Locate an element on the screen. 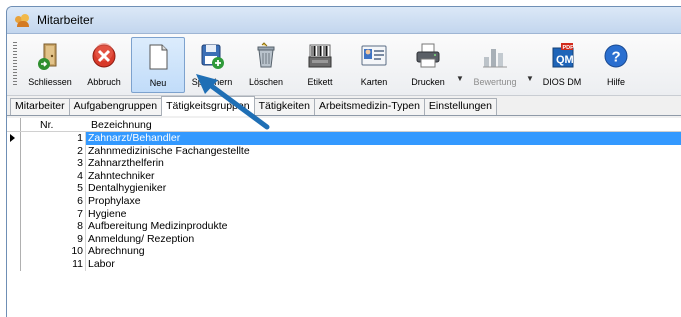 The height and width of the screenshot is (317, 681). cell-nr: 3 is located at coordinates (53, 163).